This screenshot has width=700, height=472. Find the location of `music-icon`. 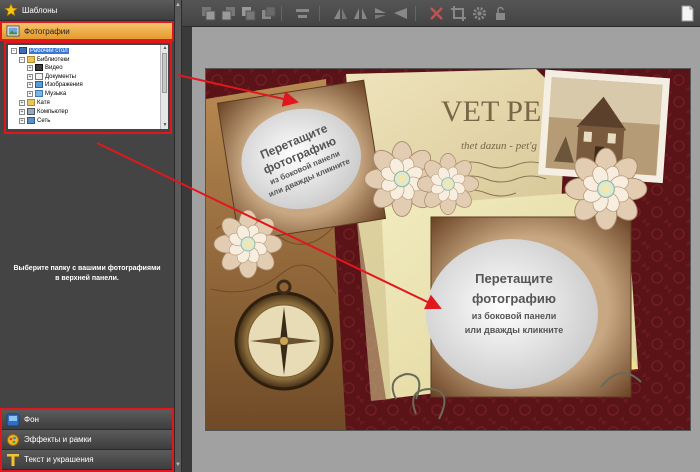

music-icon is located at coordinates (39, 93).